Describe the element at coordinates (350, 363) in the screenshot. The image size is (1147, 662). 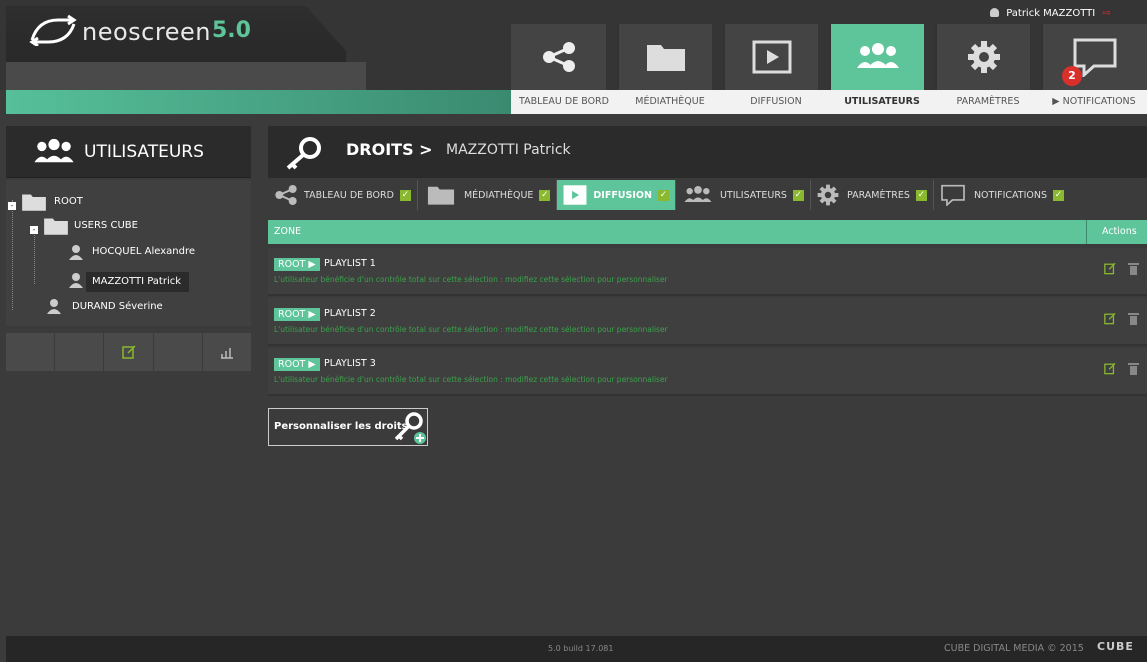
I see `playlist-name: PLAYLIST 3` at that location.